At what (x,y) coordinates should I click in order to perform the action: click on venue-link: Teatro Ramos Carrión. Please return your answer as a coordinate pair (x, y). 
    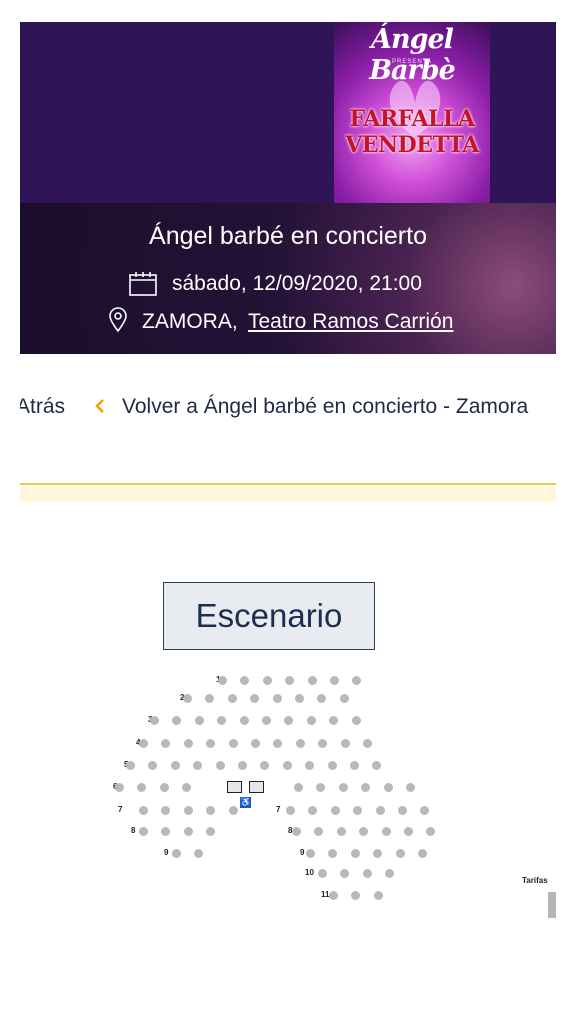
    Looking at the image, I should click on (350, 322).